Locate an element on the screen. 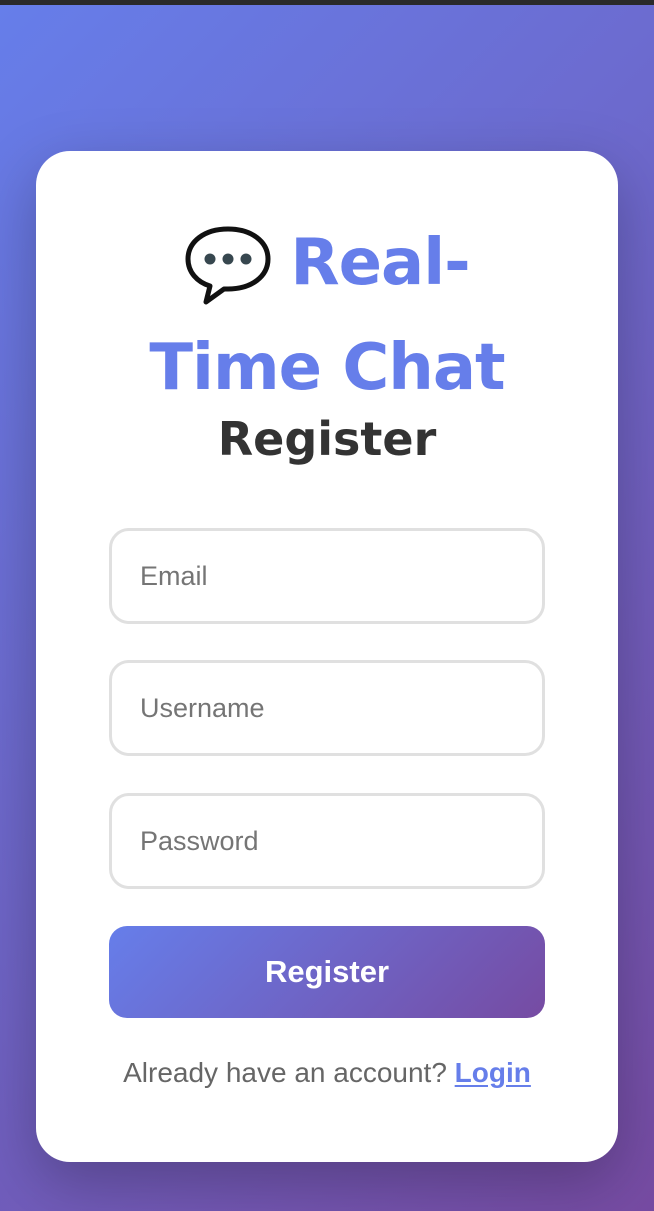 The image size is (654, 1211). app-title-line1: Real- is located at coordinates (380, 263).